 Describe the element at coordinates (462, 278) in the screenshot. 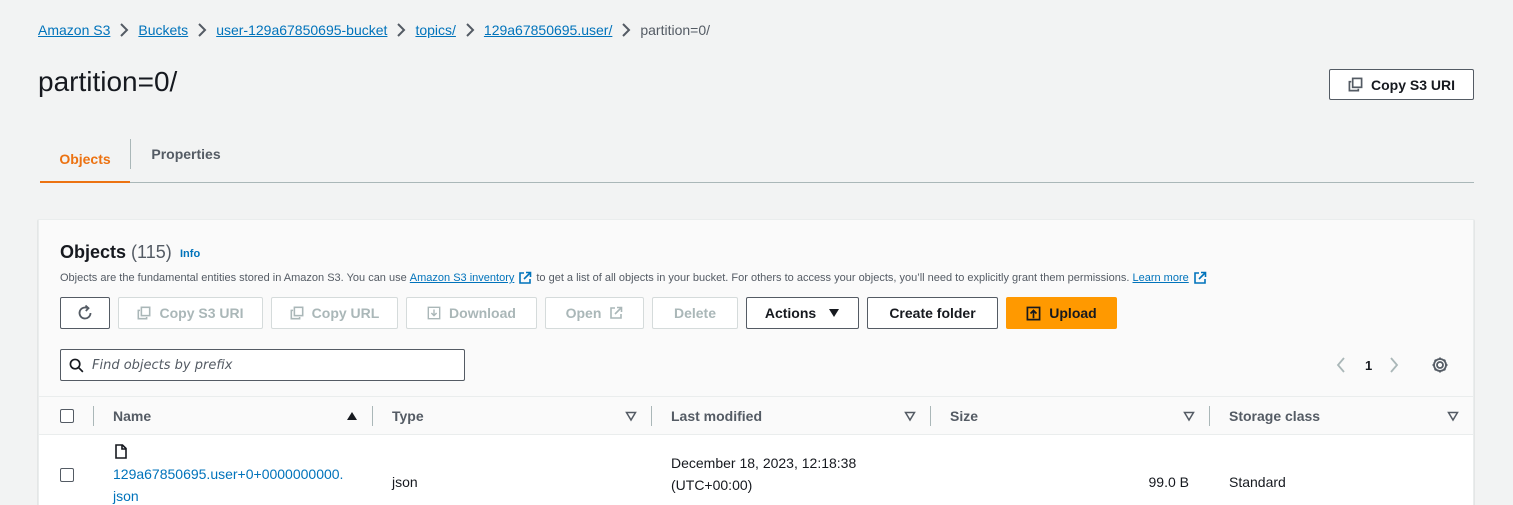

I see `s3-inventory-link: Amazon S3 inventory` at that location.